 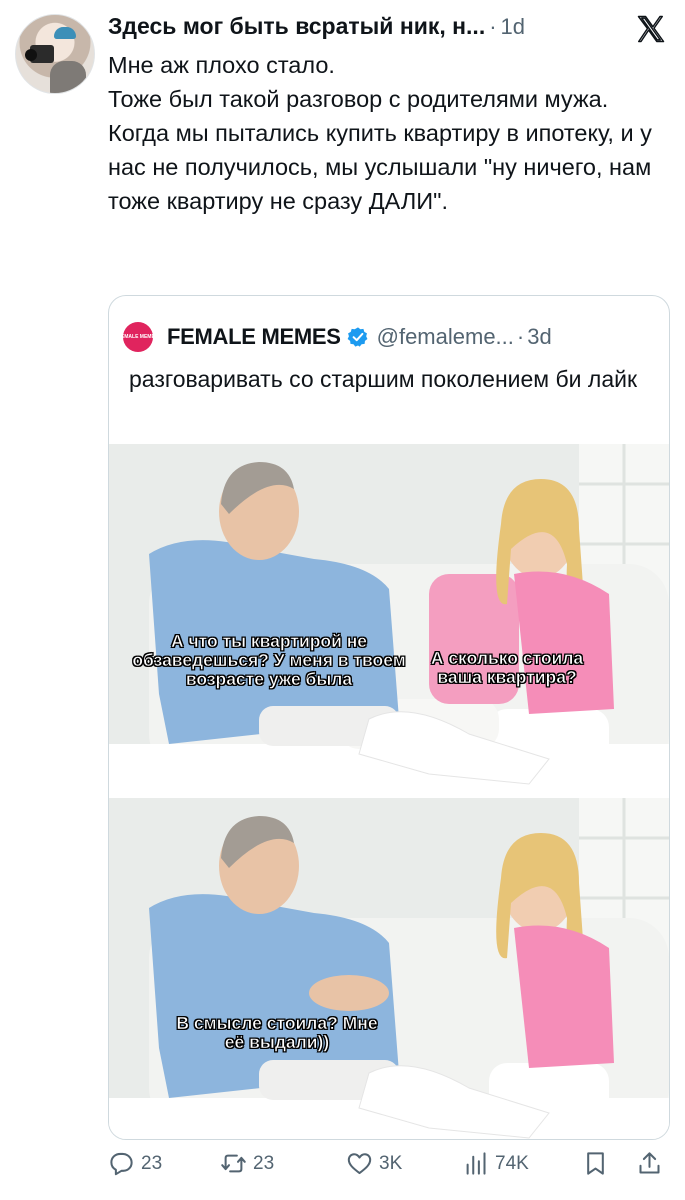 I want to click on views-button: 74K, so click(x=495, y=1163).